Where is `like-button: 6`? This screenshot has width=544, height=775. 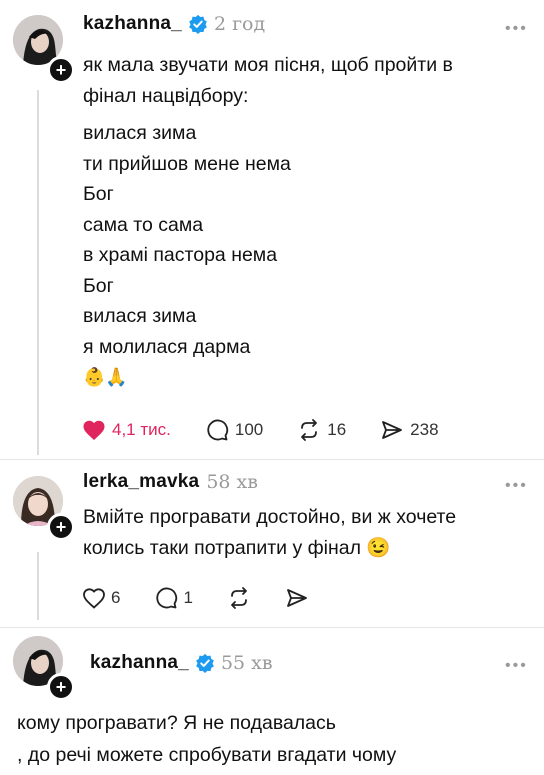
like-button: 6 is located at coordinates (101, 598).